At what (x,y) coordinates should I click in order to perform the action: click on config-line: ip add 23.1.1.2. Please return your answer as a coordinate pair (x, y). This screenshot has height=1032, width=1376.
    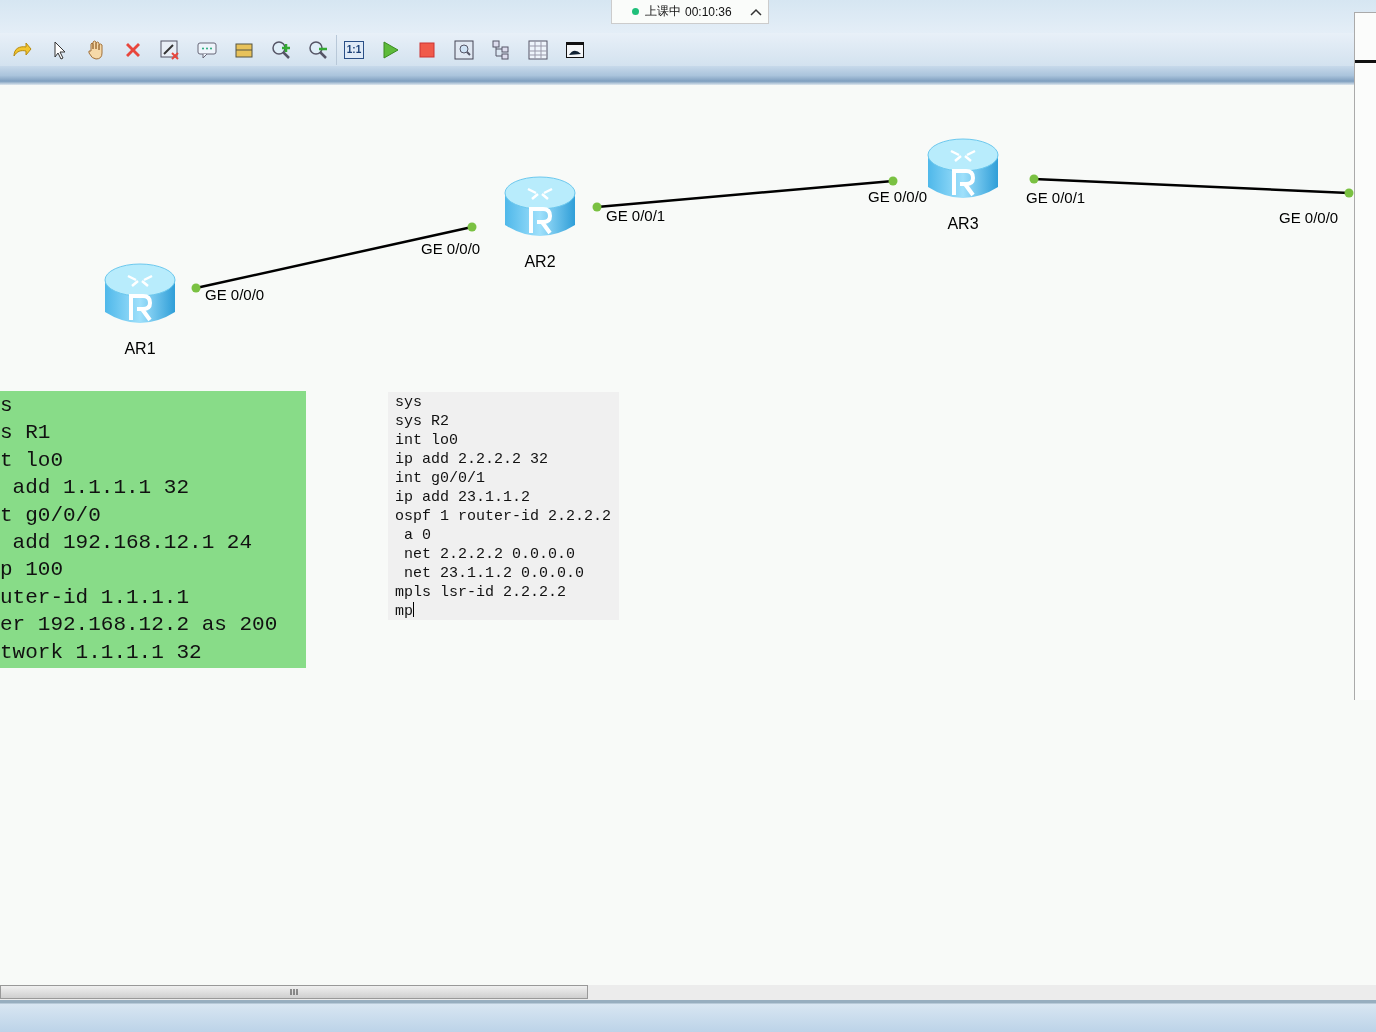
    Looking at the image, I should click on (463, 497).